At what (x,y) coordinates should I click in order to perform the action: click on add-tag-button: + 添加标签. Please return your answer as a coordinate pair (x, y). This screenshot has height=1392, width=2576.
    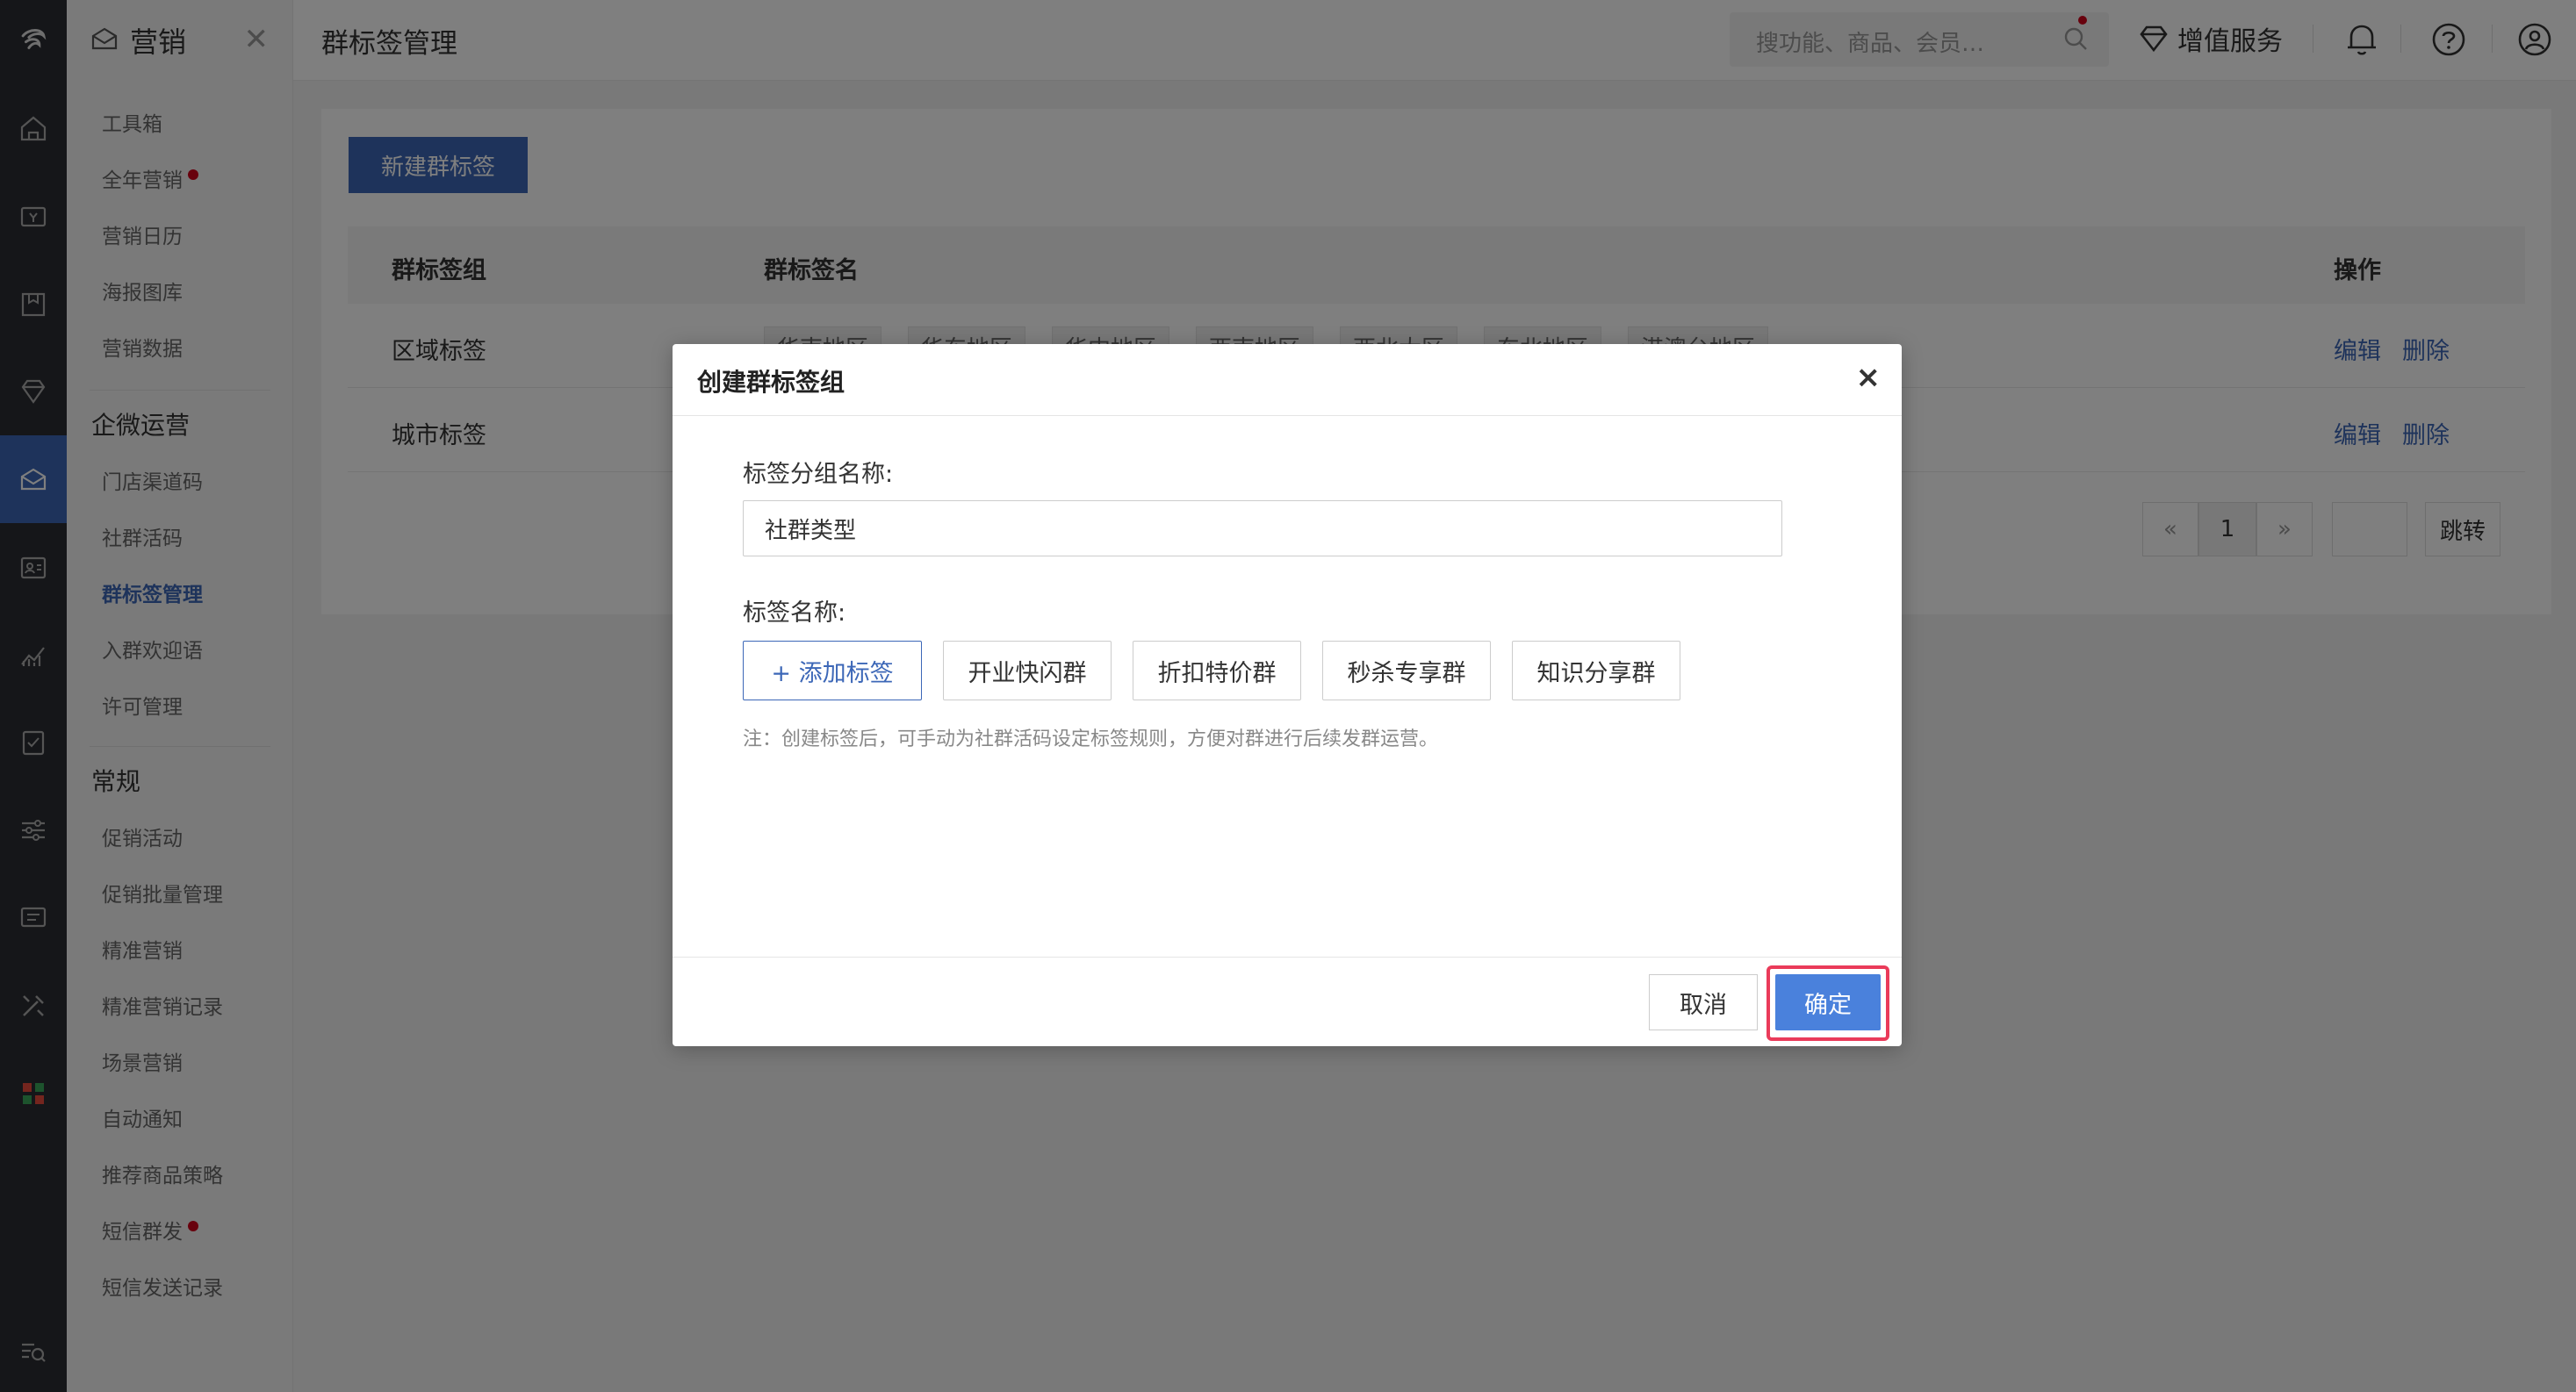
    Looking at the image, I should click on (832, 670).